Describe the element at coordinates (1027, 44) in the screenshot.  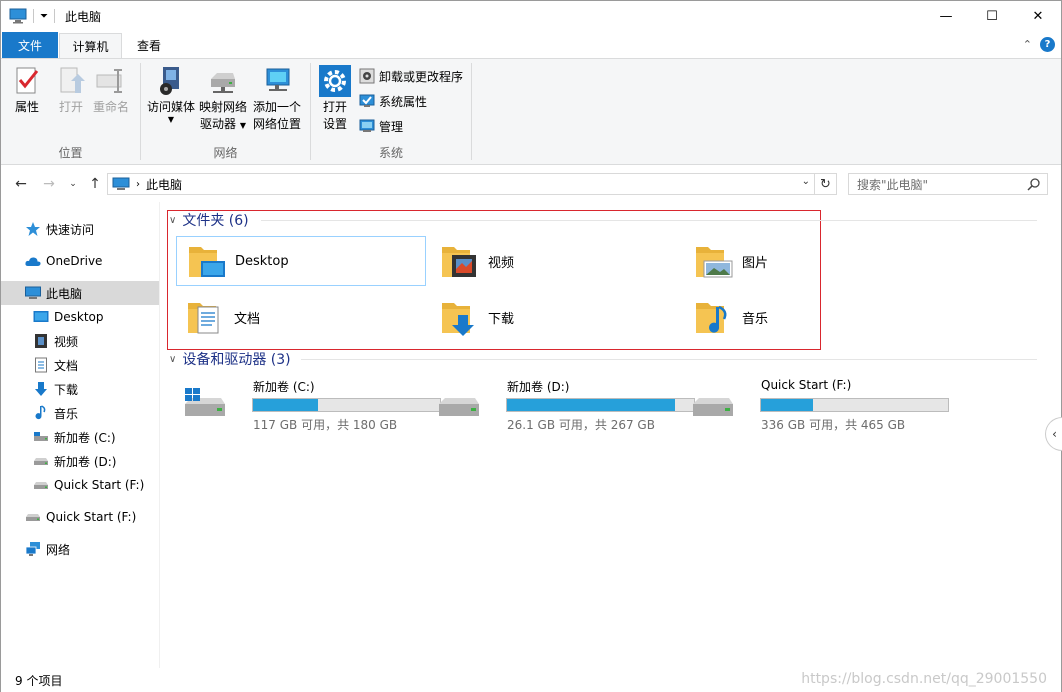
I see `collapse-ribbon-icon: ⌃` at that location.